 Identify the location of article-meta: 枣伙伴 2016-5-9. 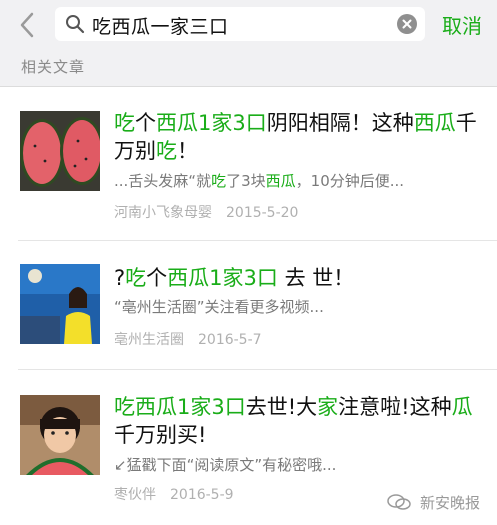
(174, 494).